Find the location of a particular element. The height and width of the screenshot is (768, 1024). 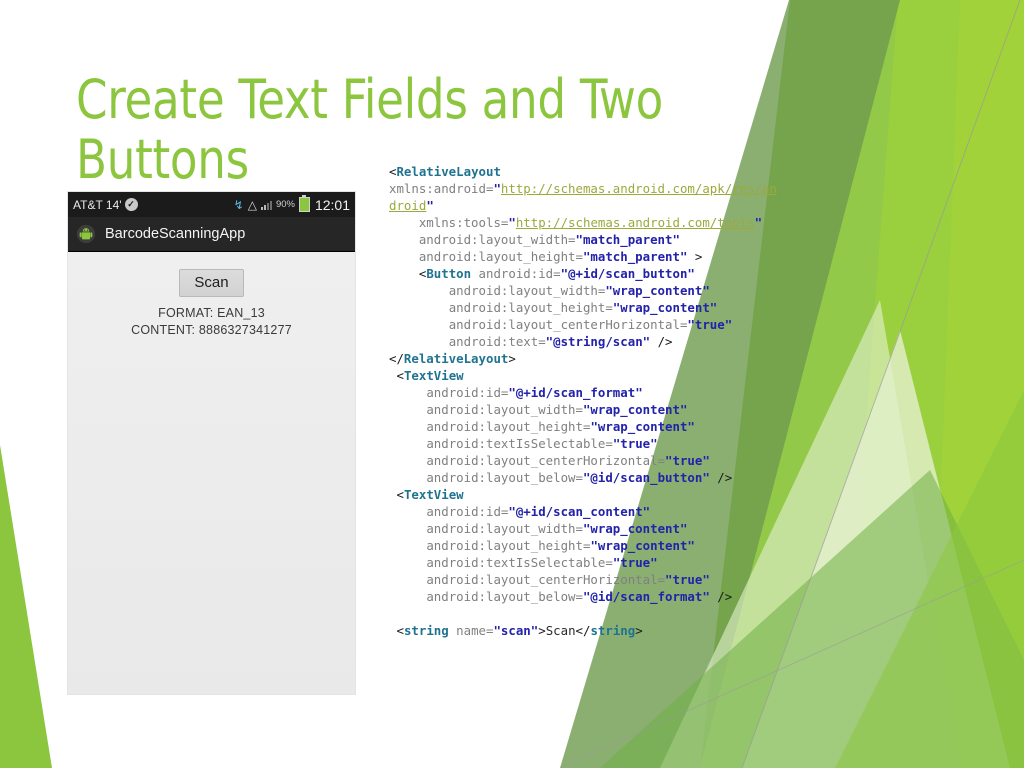

wifi-icon: △ is located at coordinates (252, 204).